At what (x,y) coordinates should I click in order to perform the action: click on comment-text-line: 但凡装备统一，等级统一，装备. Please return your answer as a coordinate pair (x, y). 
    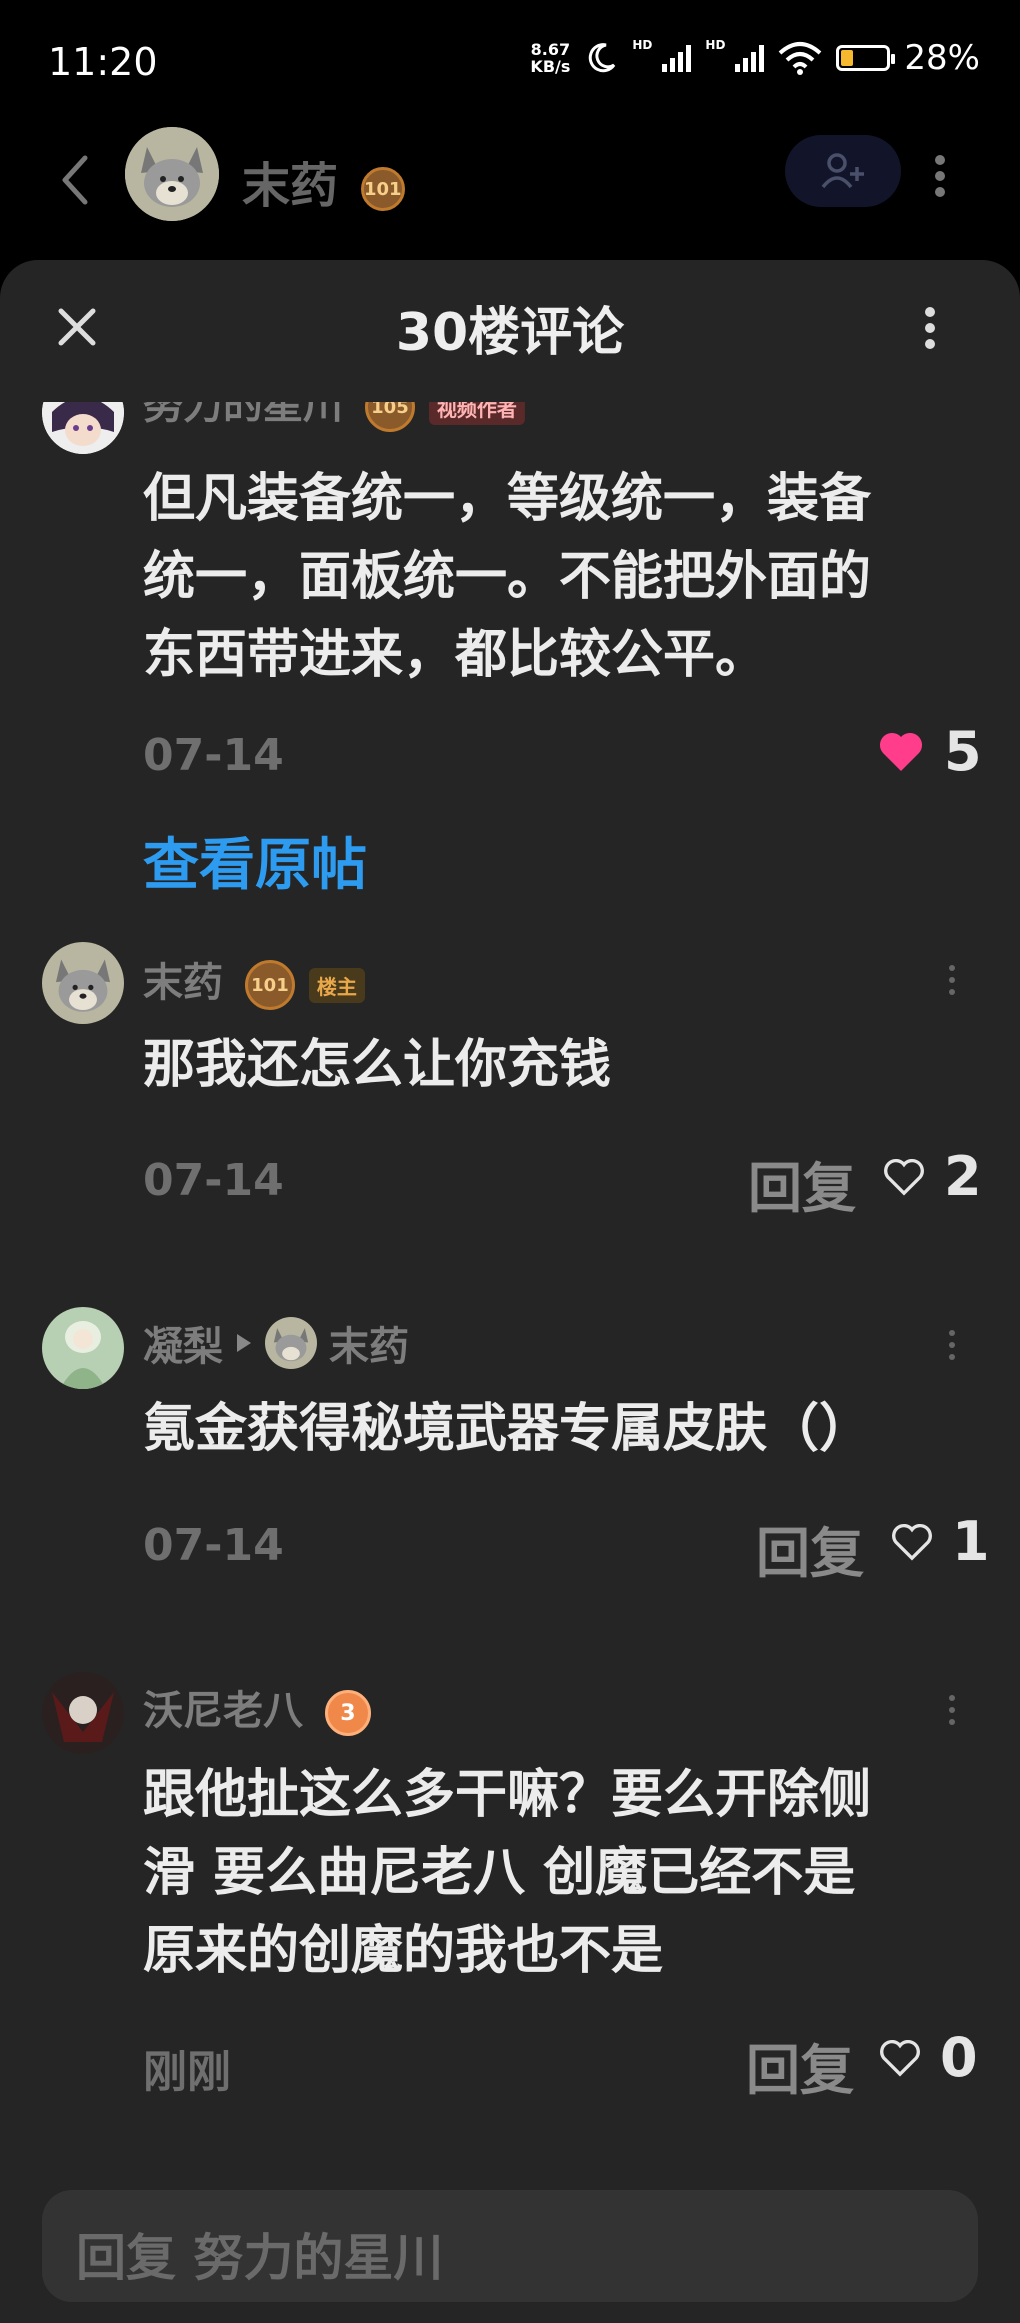
    Looking at the image, I should click on (507, 499).